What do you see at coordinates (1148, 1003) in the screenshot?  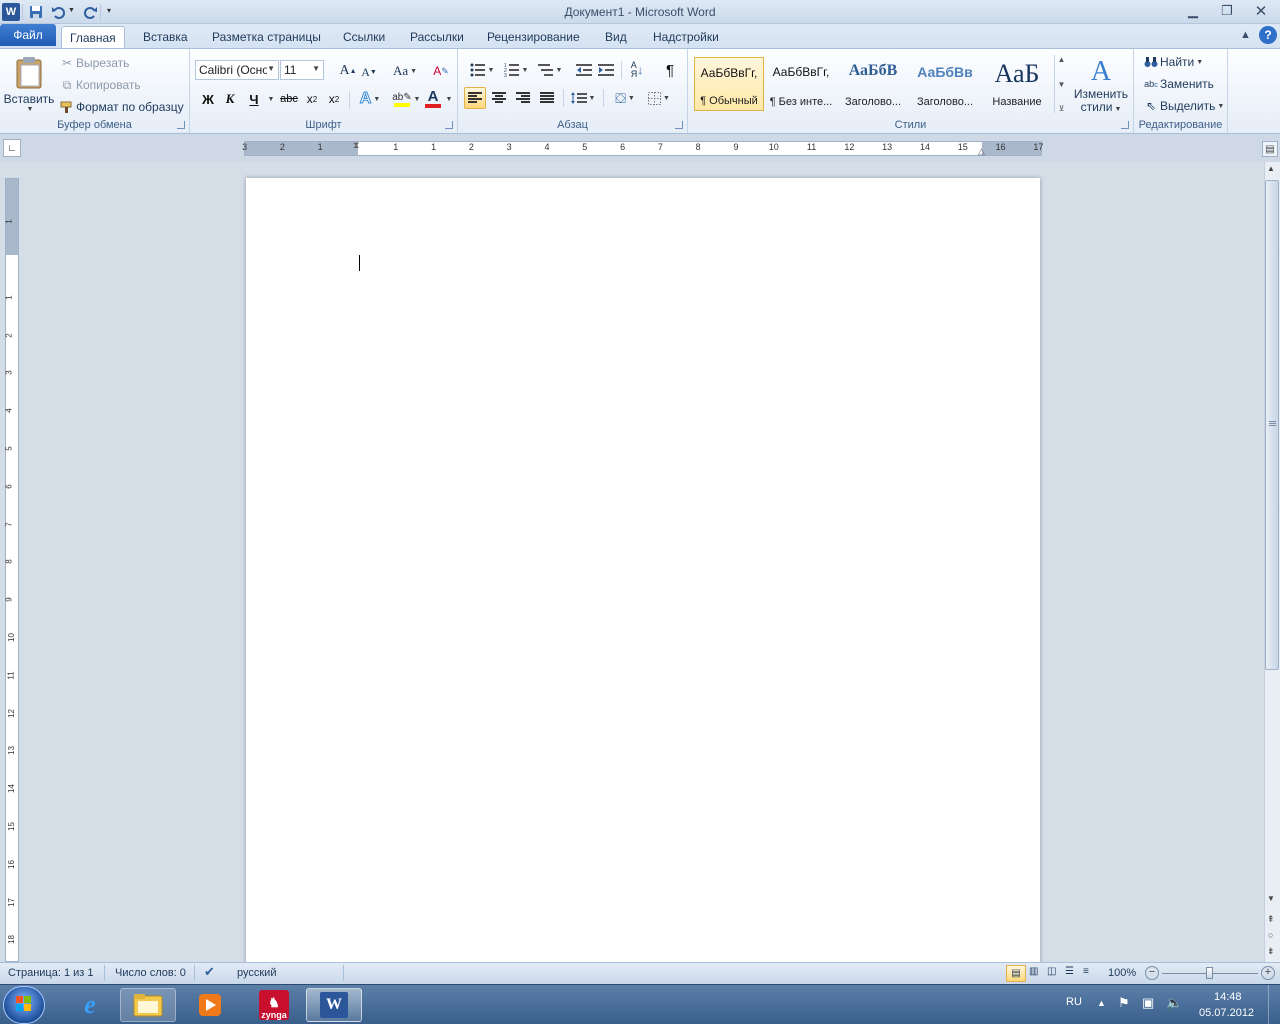 I see `network-icon: ▣` at bounding box center [1148, 1003].